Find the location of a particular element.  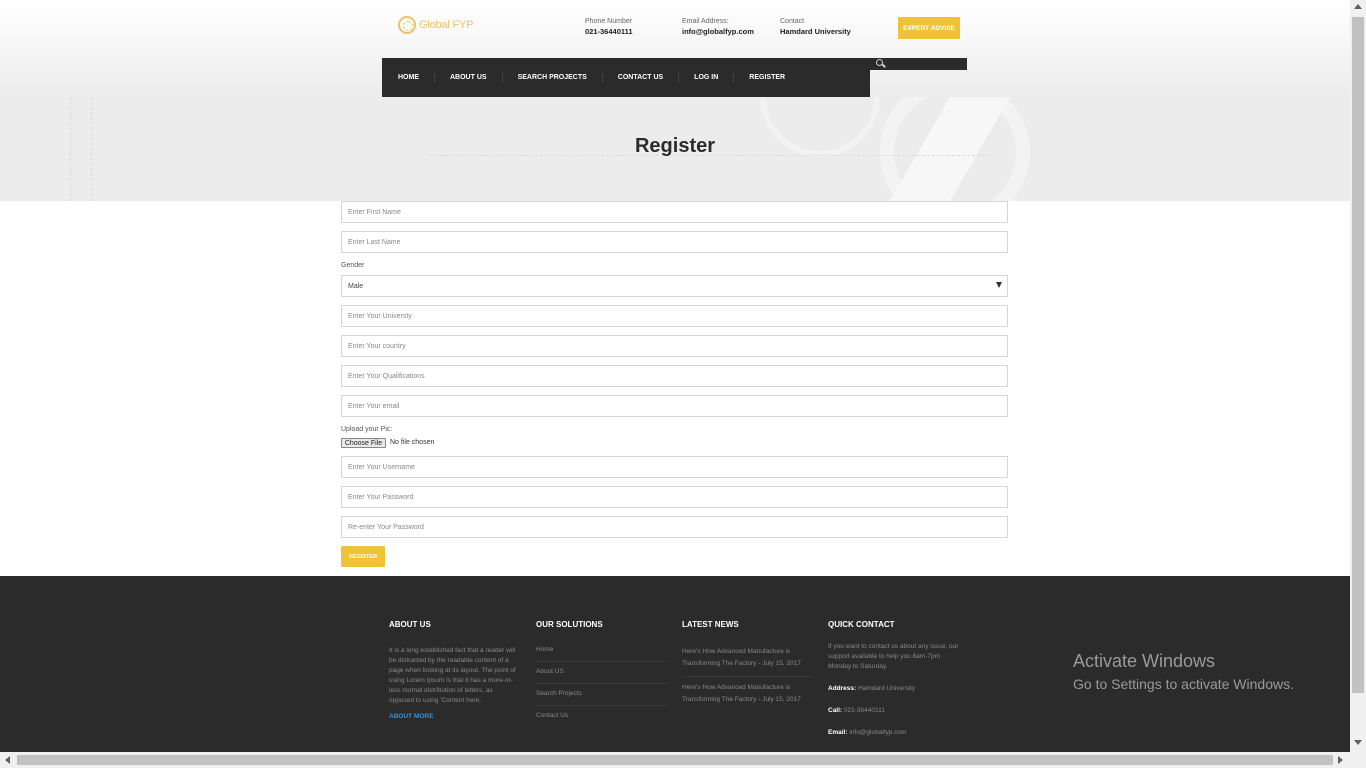

gender-selected-value: Male is located at coordinates (356, 286).